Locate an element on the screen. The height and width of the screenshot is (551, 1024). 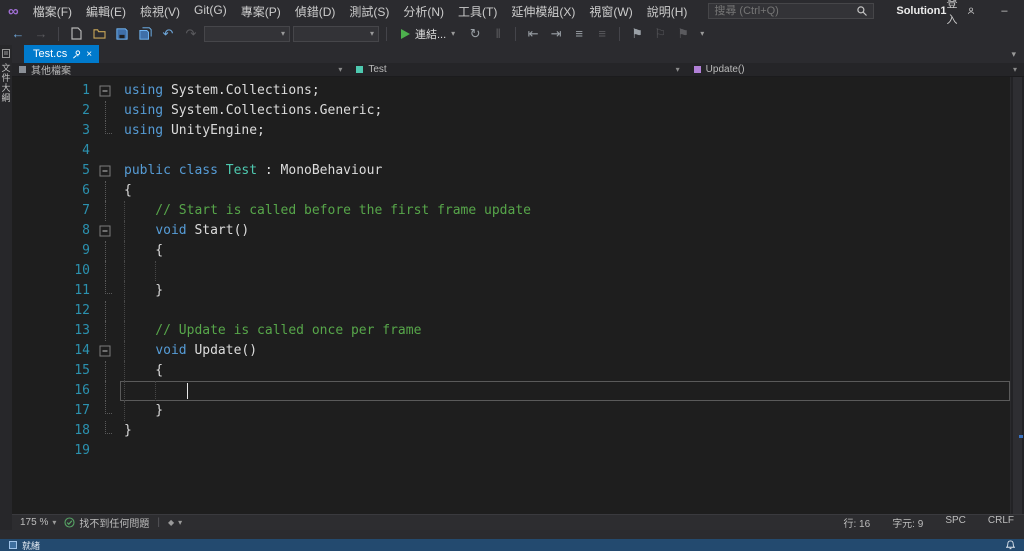
code-text: public class Test : MonoBehaviour is located at coordinates (565, 171).